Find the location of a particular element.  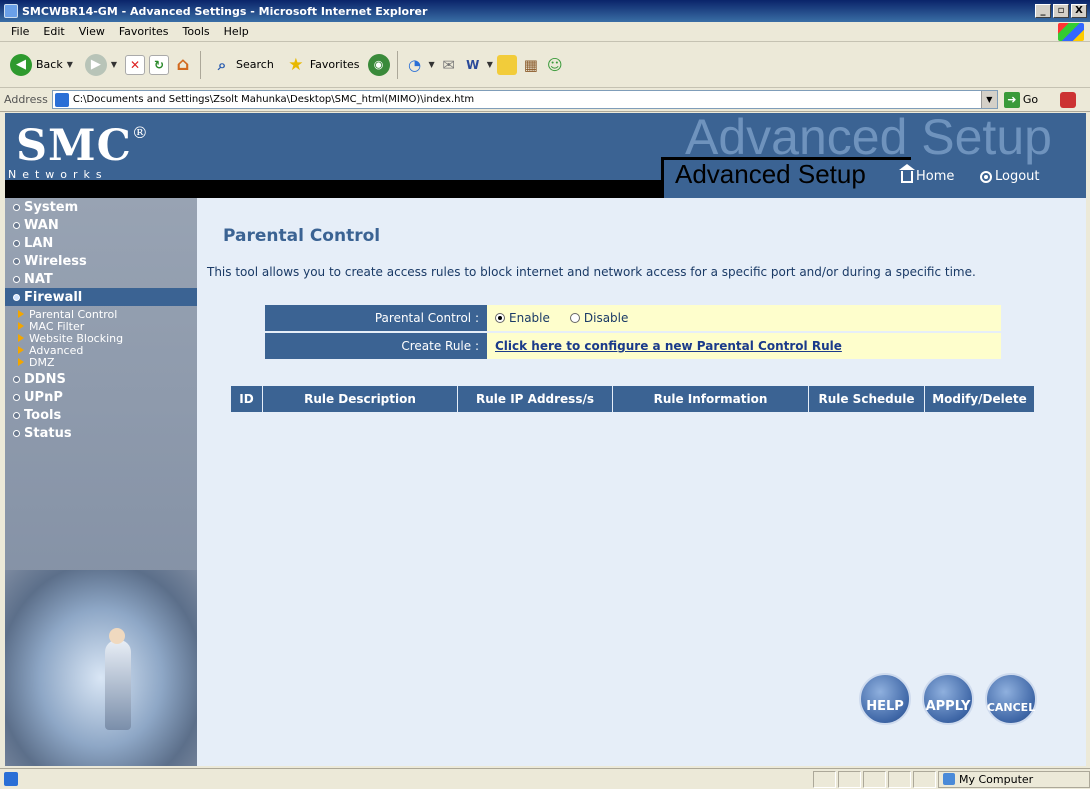

sidebar-item-wireless: Wireless is located at coordinates (101, 261).